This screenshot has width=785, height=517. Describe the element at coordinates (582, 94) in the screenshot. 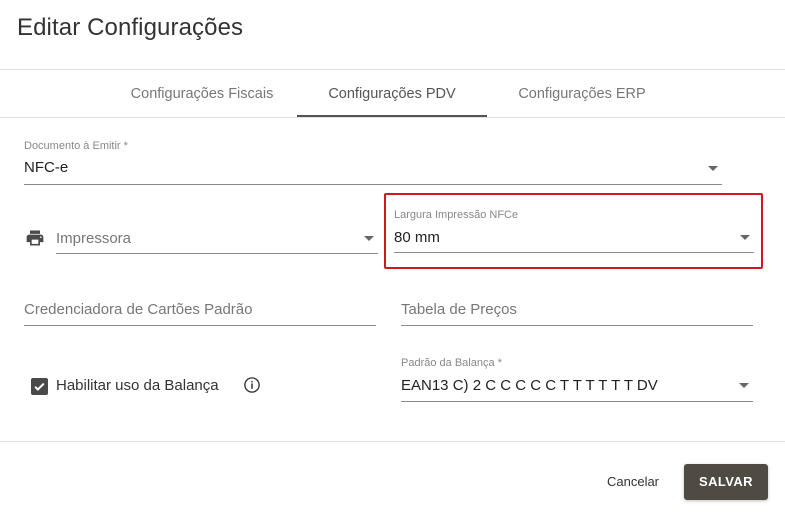

I see `tab-configuracoes-erp: Configurações ERP` at that location.